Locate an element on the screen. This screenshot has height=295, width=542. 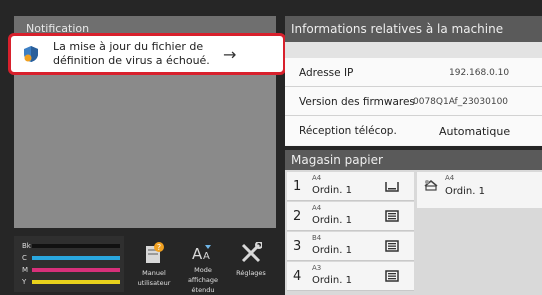
tray-2: 2 A4 Ordin. 1 is located at coordinates (350, 216).